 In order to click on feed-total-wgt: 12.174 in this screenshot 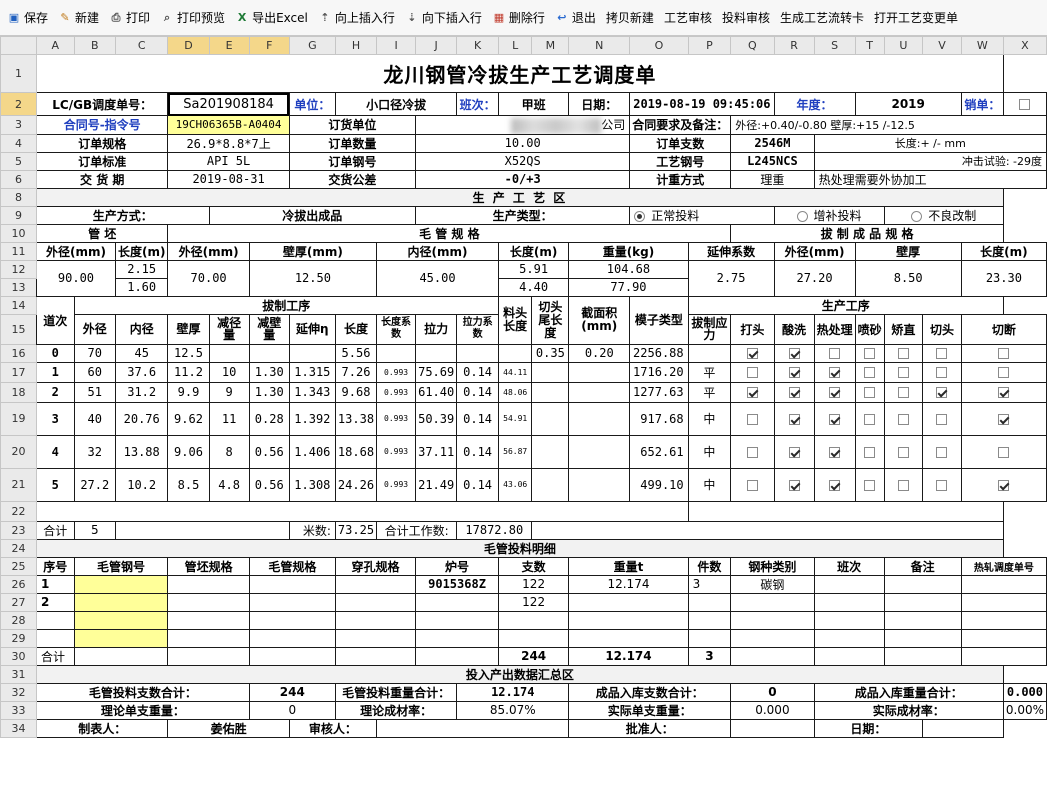, I will do `click(628, 656)`.